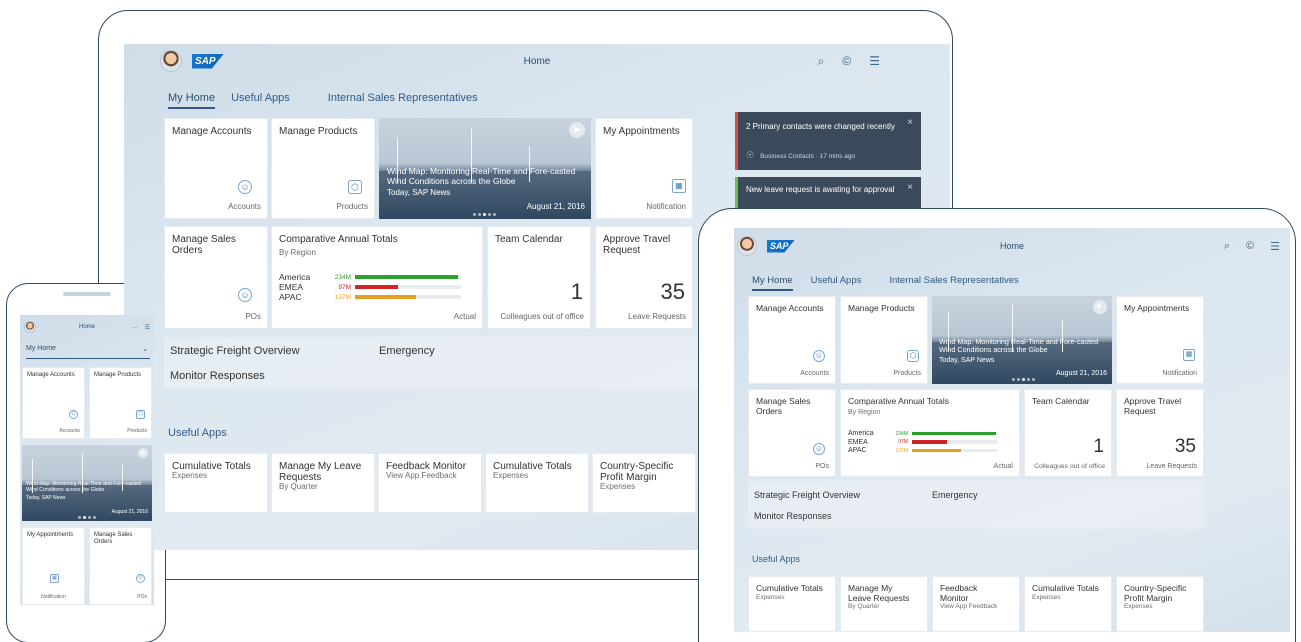 This screenshot has width=1301, height=642. I want to click on accounts-icon: ☺, so click(245, 187).